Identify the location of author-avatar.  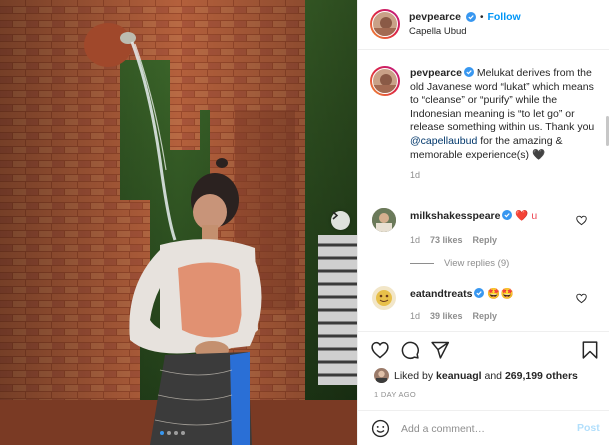
(385, 24).